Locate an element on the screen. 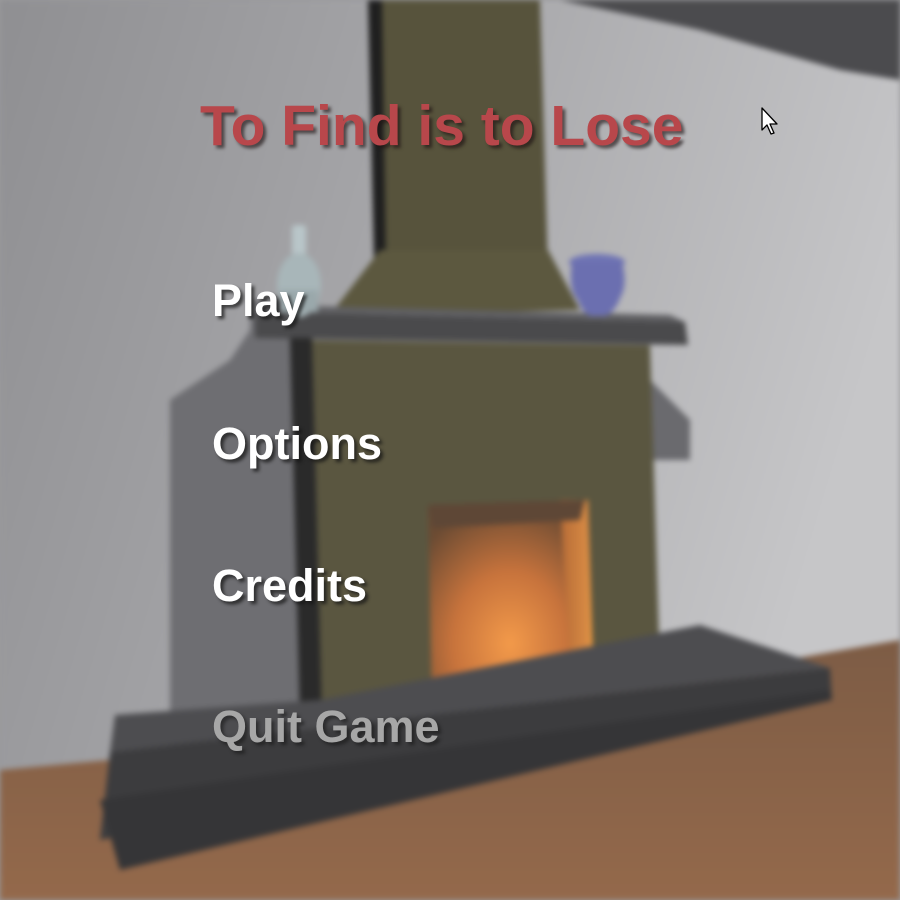 The width and height of the screenshot is (900, 900). options-button: Options is located at coordinates (297, 443).